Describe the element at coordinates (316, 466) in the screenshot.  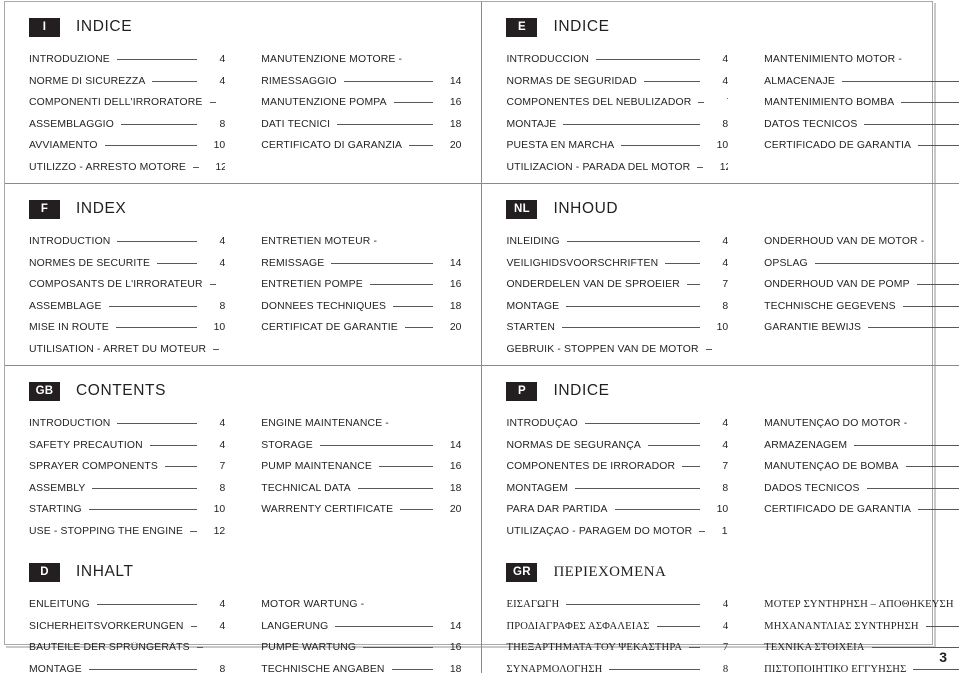
I see `toc-entry-label: PUMP MAINTENANCE` at that location.